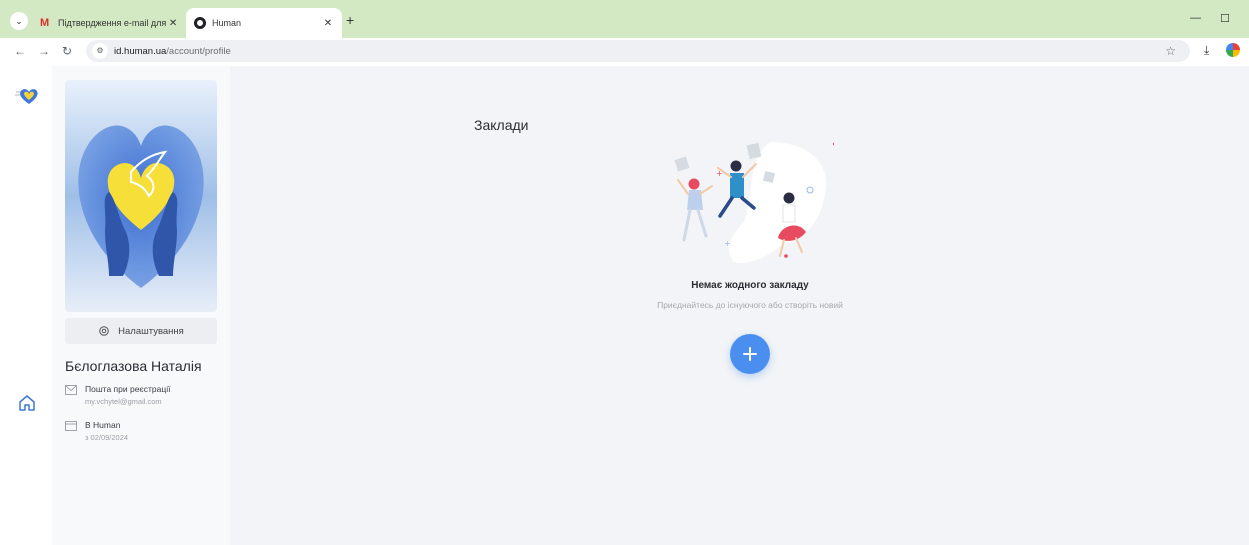 The width and height of the screenshot is (1249, 545). I want to click on gear-icon, so click(104, 331).